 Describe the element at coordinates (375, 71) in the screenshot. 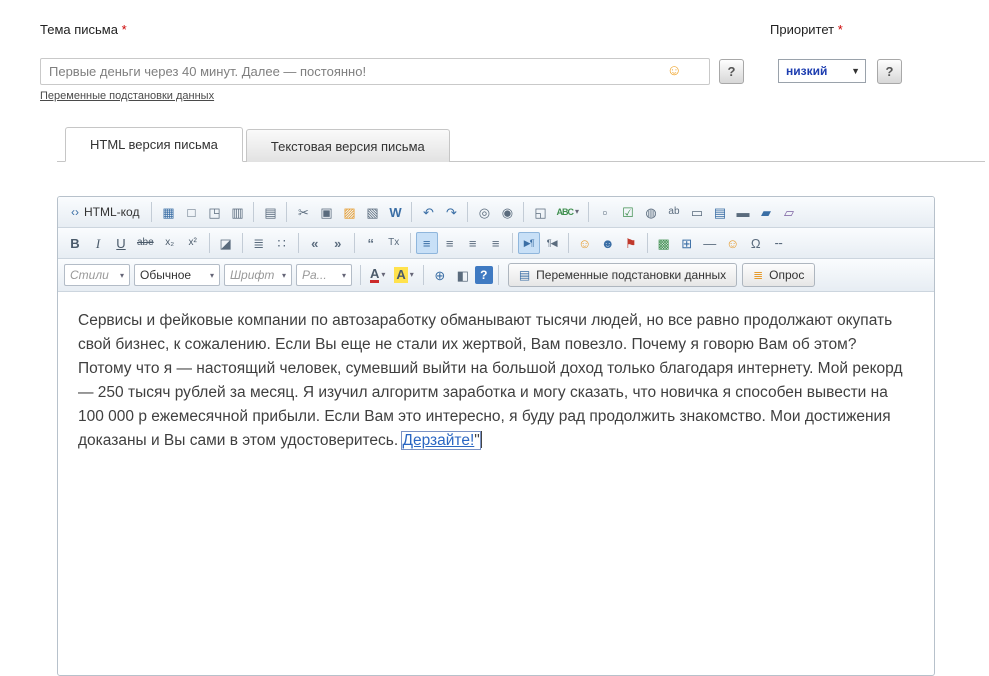

I see `subject-input` at that location.